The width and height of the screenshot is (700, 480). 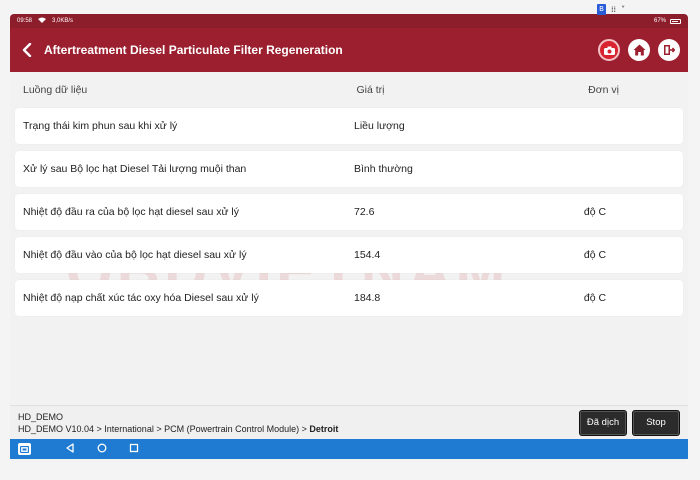 What do you see at coordinates (24, 449) in the screenshot?
I see `app-switch-icon` at bounding box center [24, 449].